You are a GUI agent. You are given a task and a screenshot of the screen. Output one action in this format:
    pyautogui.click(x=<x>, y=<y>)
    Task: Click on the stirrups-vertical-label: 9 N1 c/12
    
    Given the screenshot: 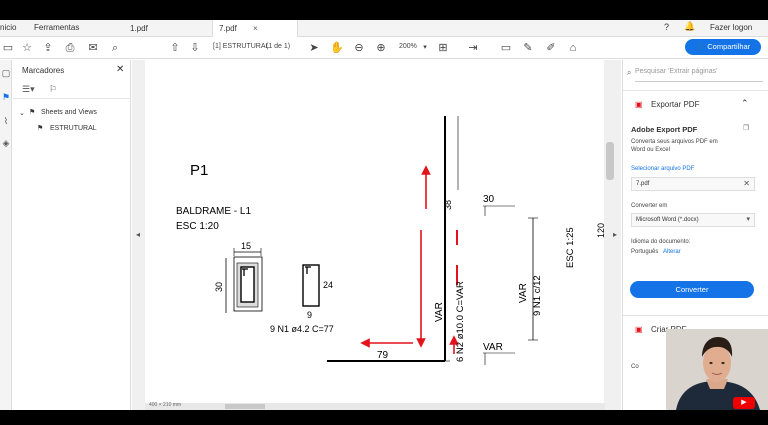 What is the action you would take?
    pyautogui.click(x=537, y=295)
    